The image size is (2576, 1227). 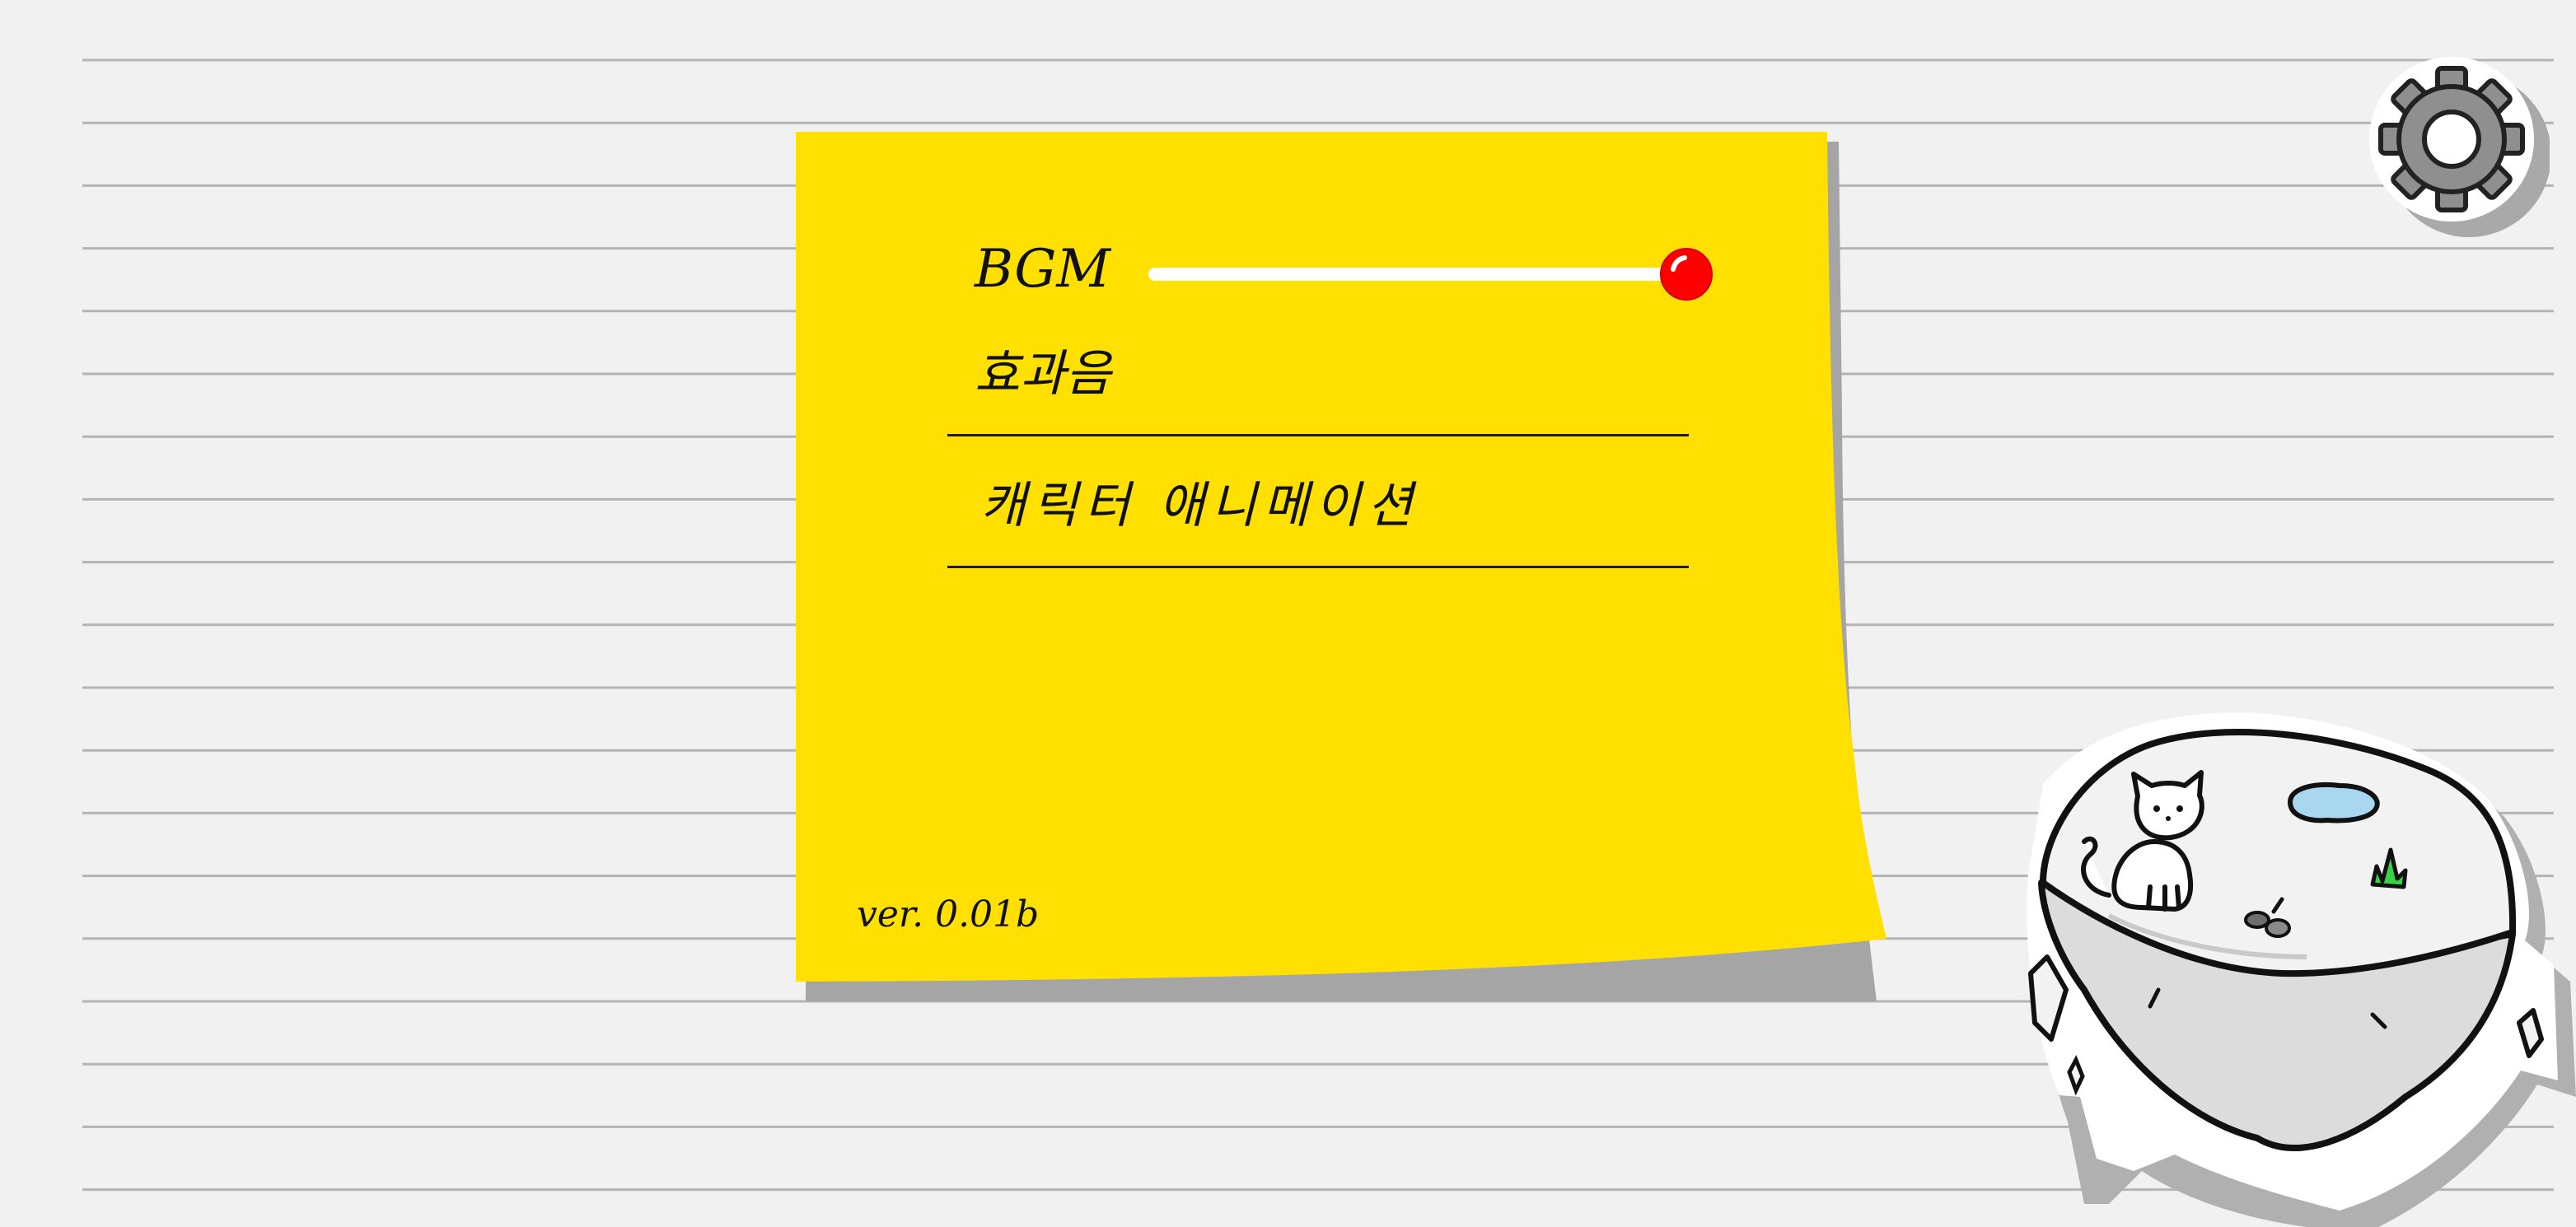 I want to click on sfx-label: 효과음, so click(x=1043, y=369).